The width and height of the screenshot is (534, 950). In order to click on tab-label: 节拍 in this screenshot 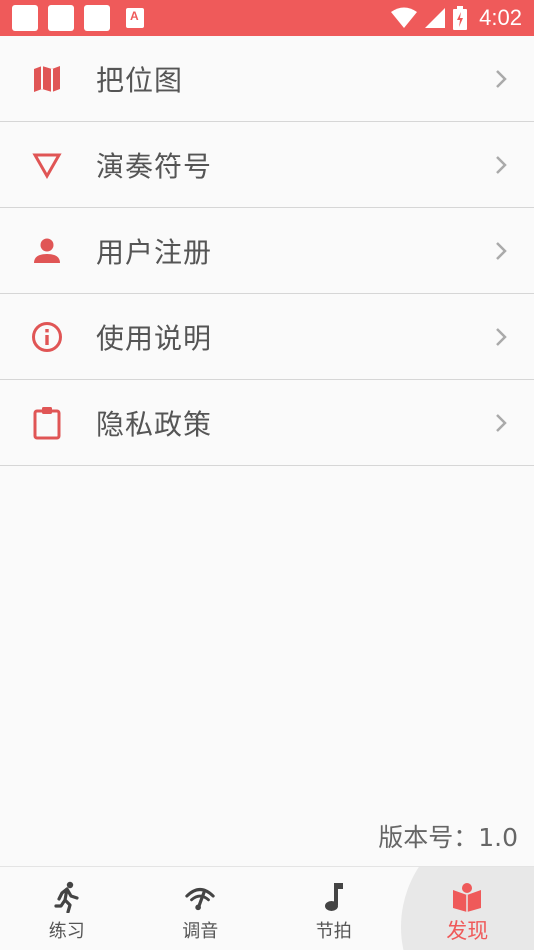, I will do `click(333, 931)`.